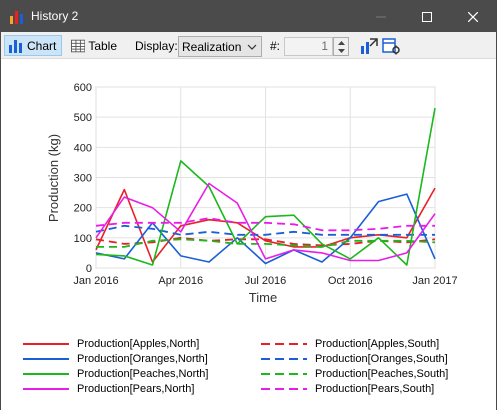 The image size is (497, 410). Describe the element at coordinates (248, 16) in the screenshot. I see `title-bar: History 2` at that location.